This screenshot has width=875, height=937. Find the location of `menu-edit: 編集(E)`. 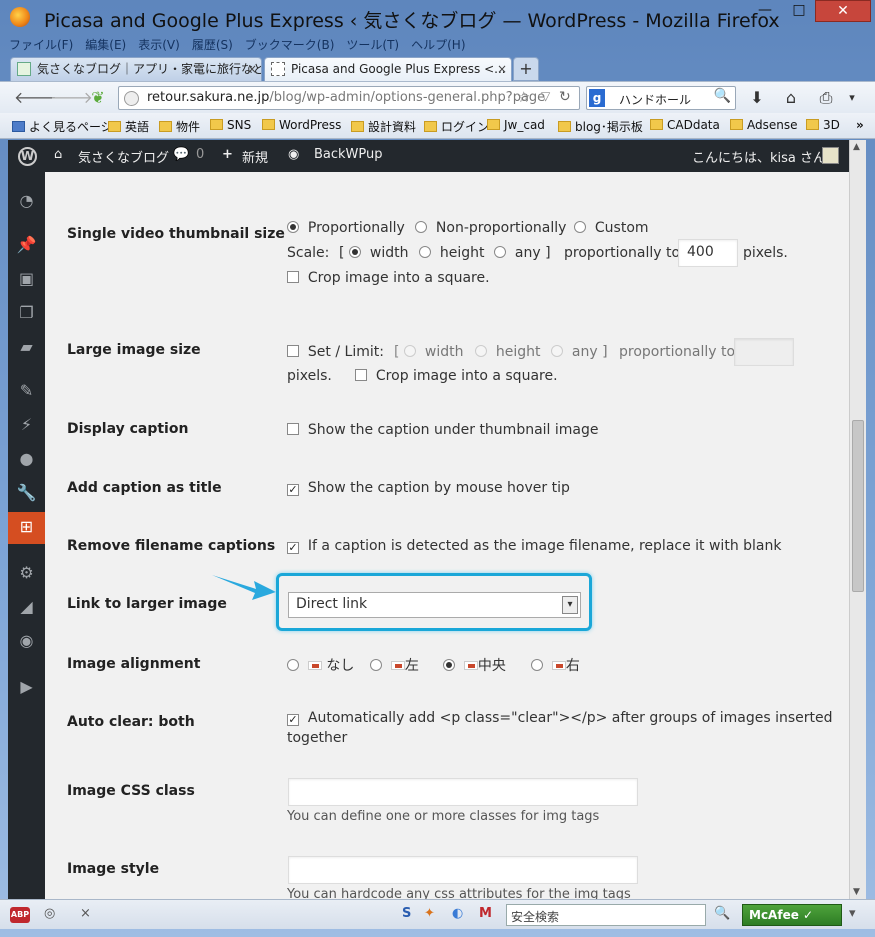

menu-edit: 編集(E) is located at coordinates (105, 45).